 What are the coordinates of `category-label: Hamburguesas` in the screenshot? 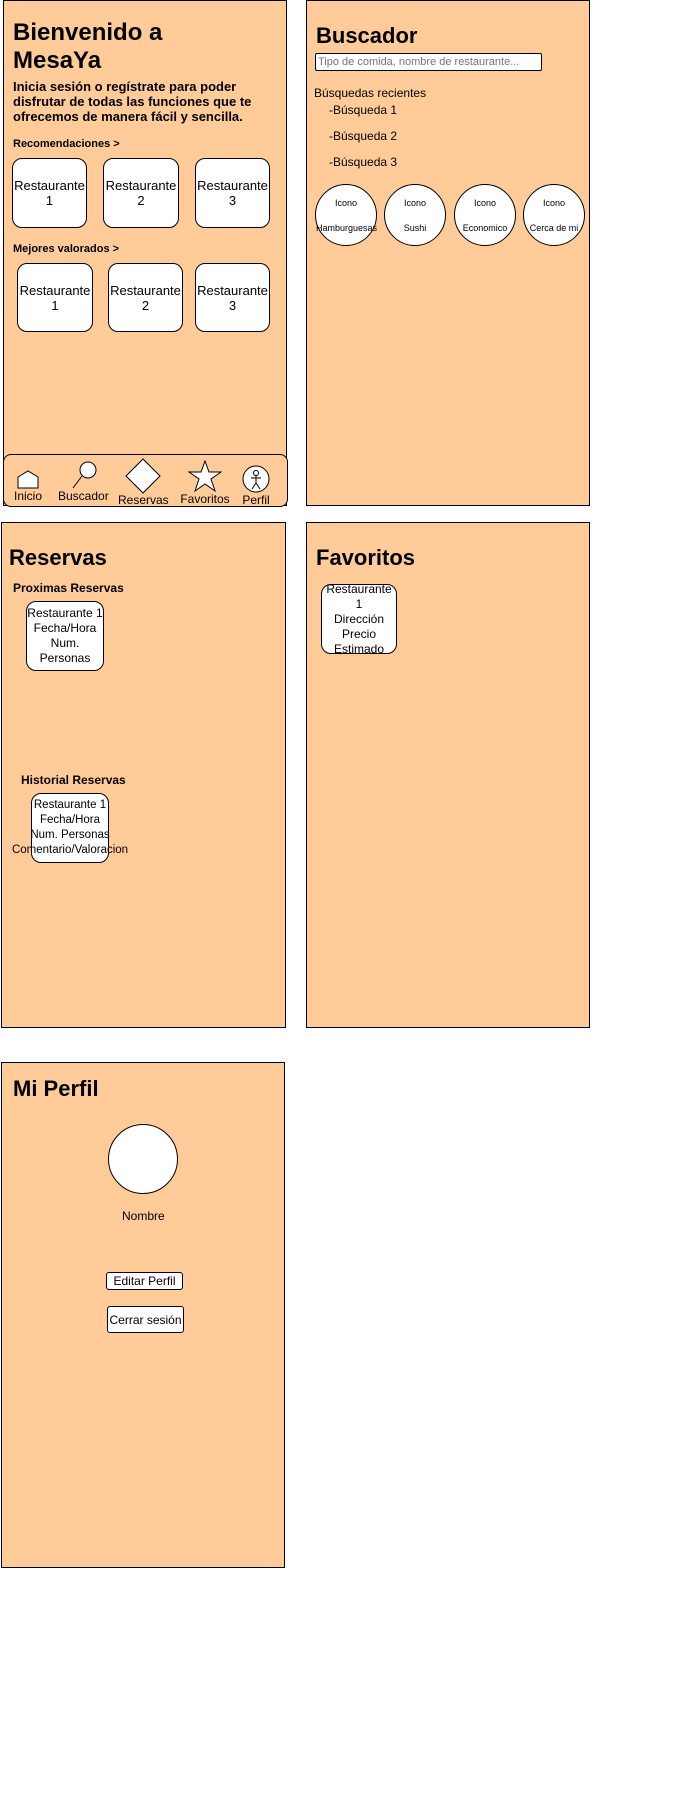 It's located at (347, 228).